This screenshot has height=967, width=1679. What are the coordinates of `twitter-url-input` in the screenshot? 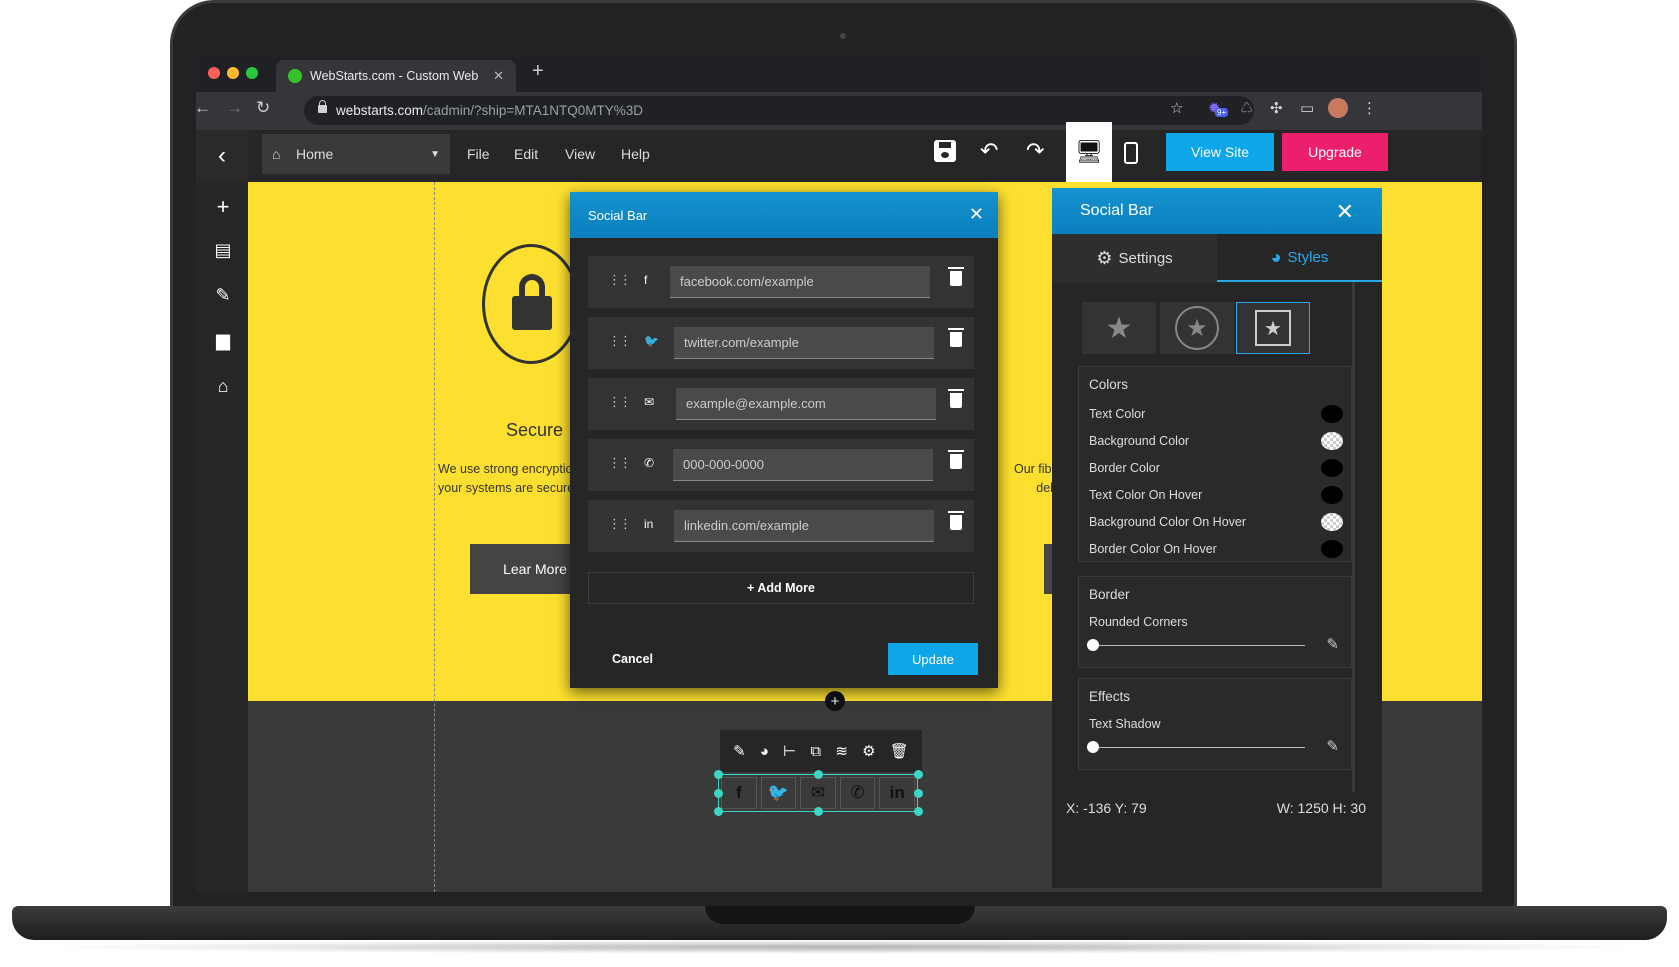 It's located at (804, 343).